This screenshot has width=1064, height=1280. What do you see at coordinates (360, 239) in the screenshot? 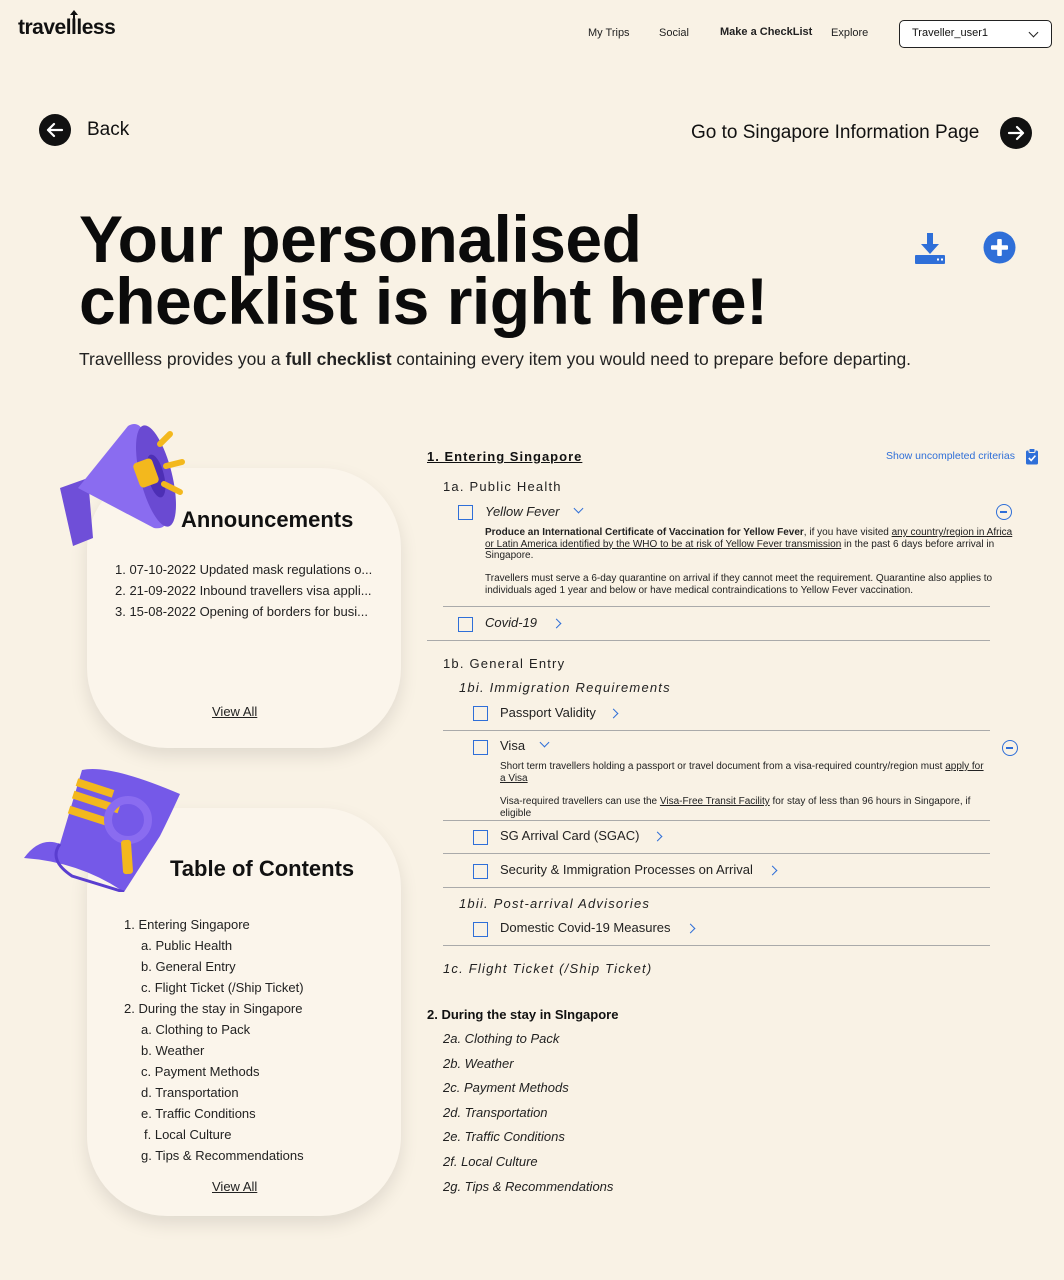
I see `page-title-line1: Your personalised` at bounding box center [360, 239].